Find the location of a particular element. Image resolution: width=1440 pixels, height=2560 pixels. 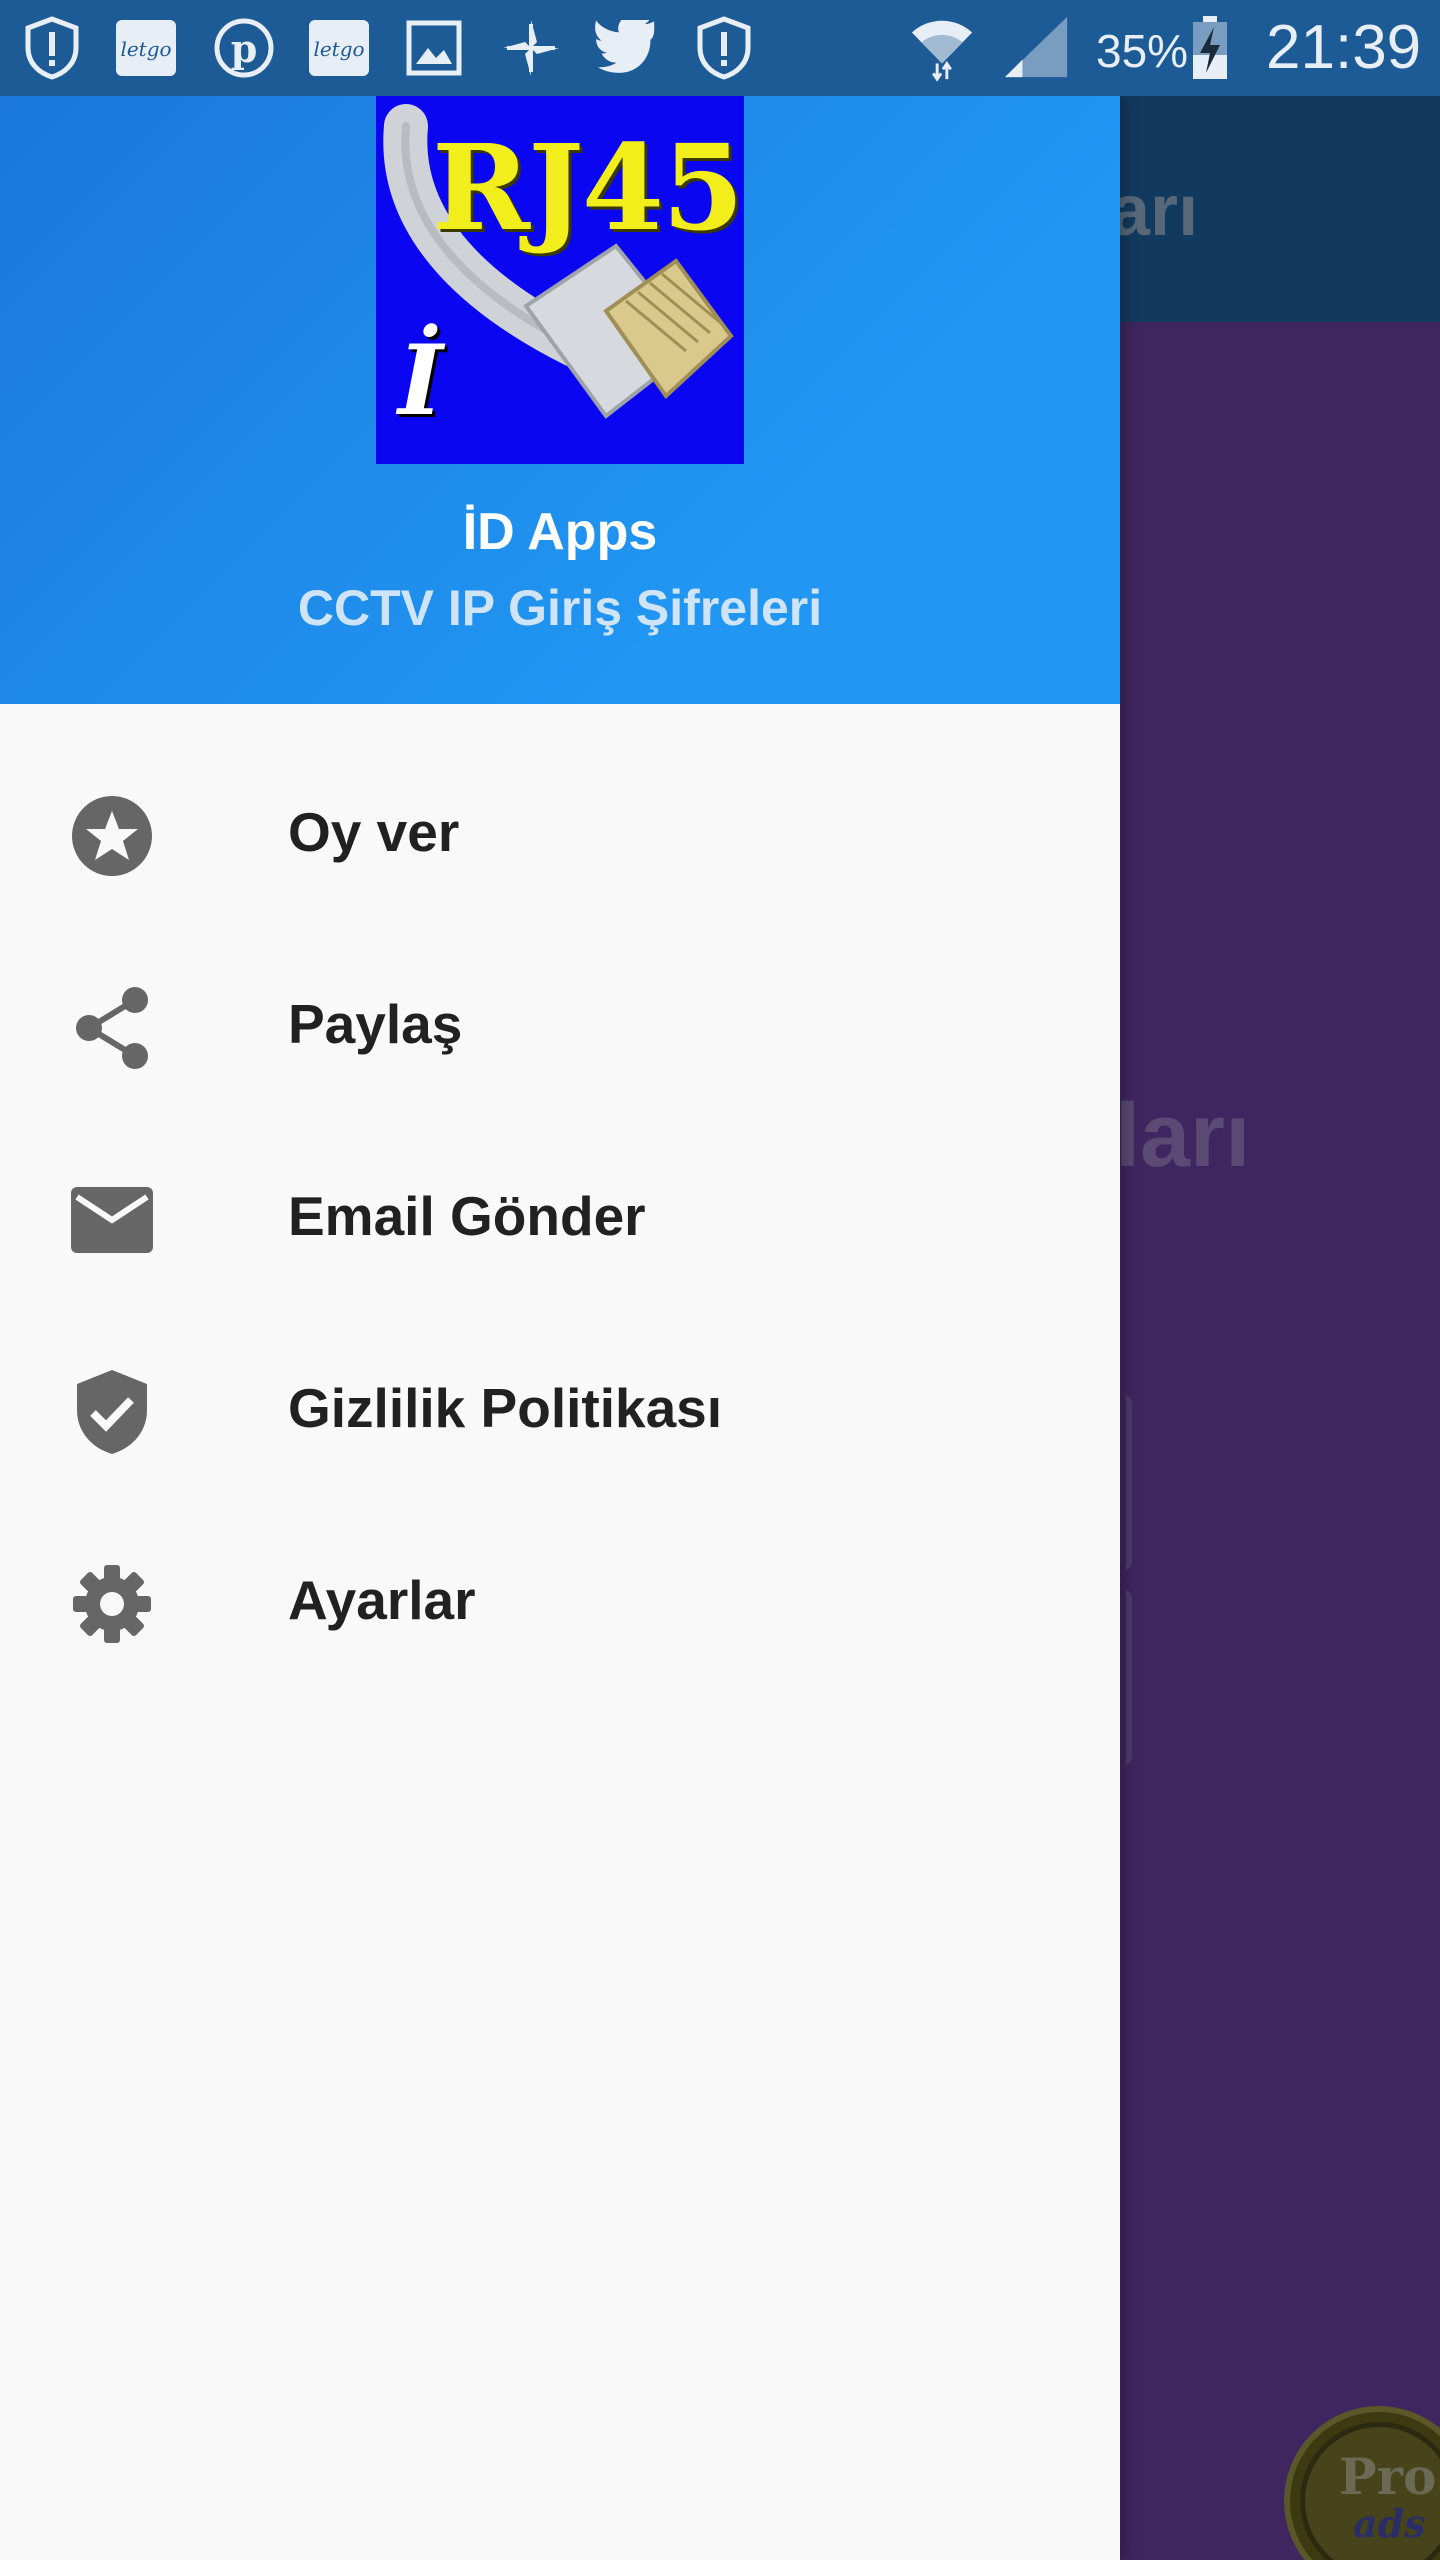

twitter-icon is located at coordinates (626, 48).